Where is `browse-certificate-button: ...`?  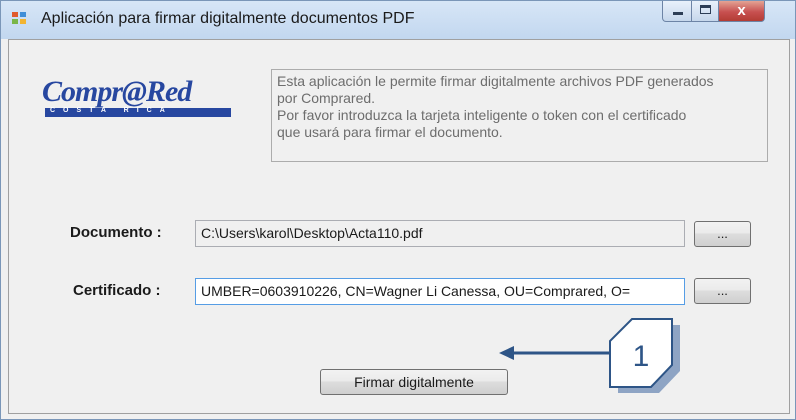
browse-certificate-button: ... is located at coordinates (722, 291).